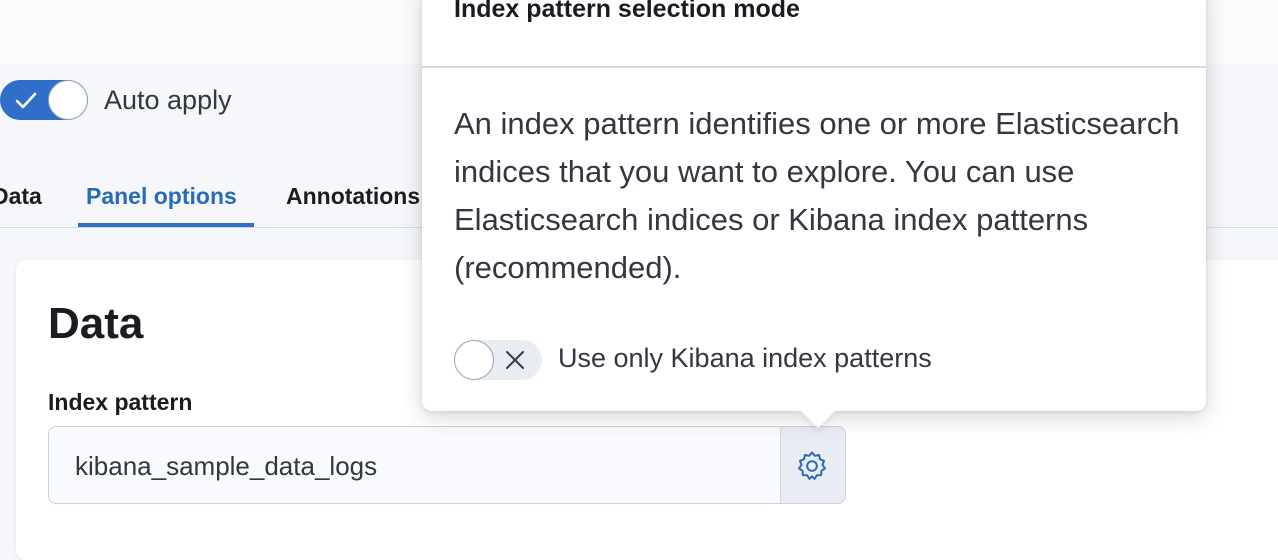 The width and height of the screenshot is (1278, 560). Describe the element at coordinates (627, 11) in the screenshot. I see `popover-title: Index pattern selection mode` at that location.